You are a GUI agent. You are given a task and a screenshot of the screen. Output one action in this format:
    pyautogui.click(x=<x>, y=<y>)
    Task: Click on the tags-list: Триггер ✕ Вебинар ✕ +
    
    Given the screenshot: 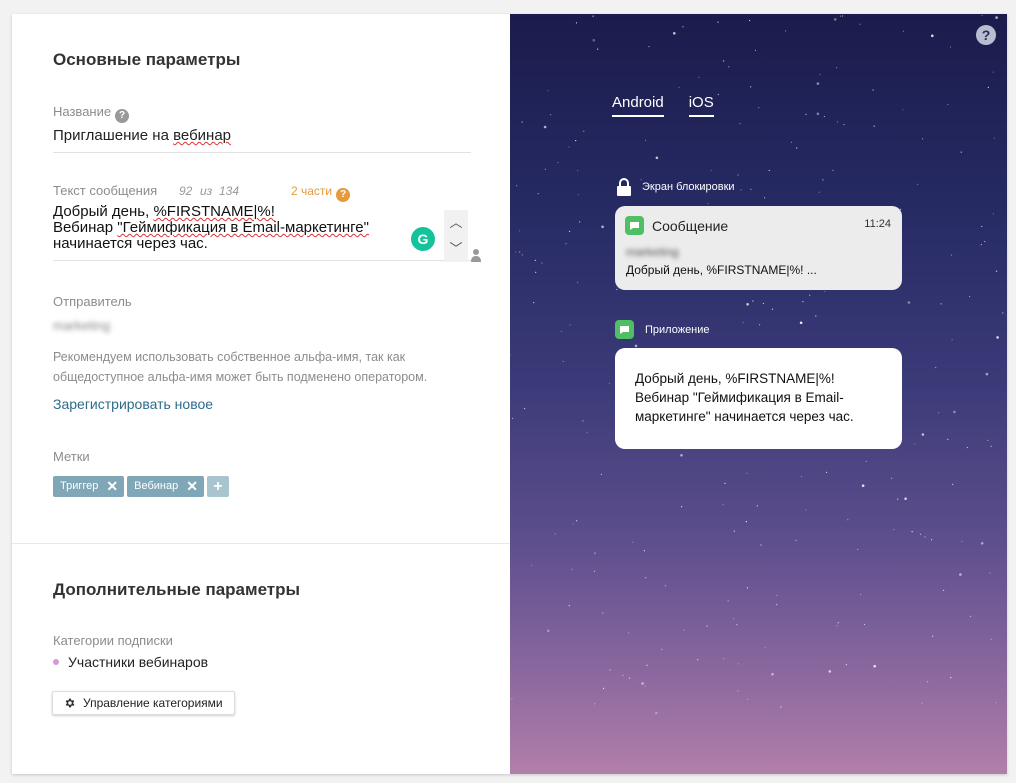 What is the action you would take?
    pyautogui.click(x=141, y=486)
    